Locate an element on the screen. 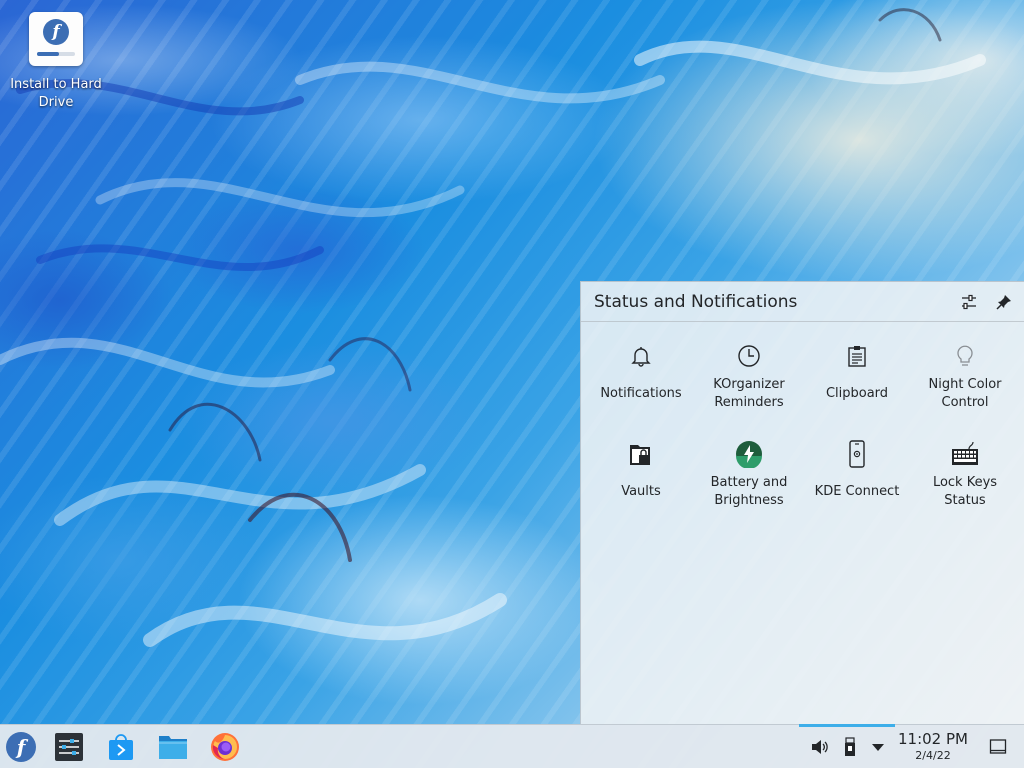 The width and height of the screenshot is (1024, 768). applet-korganizer-reminders: KOrganizer Reminders is located at coordinates (749, 381).